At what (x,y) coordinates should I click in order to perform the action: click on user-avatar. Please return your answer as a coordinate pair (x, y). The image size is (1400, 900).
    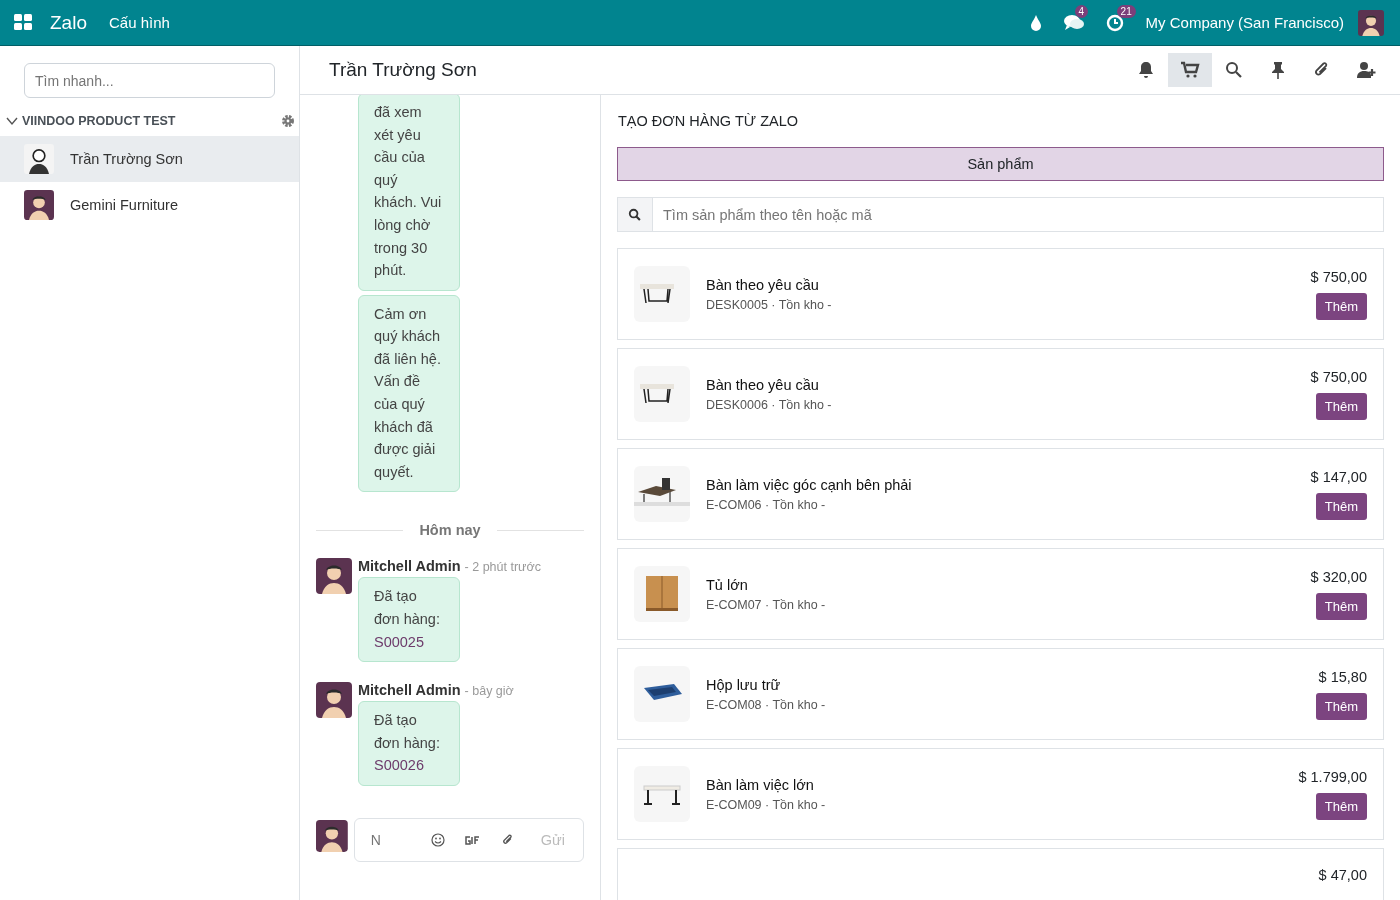
    Looking at the image, I should click on (1371, 22).